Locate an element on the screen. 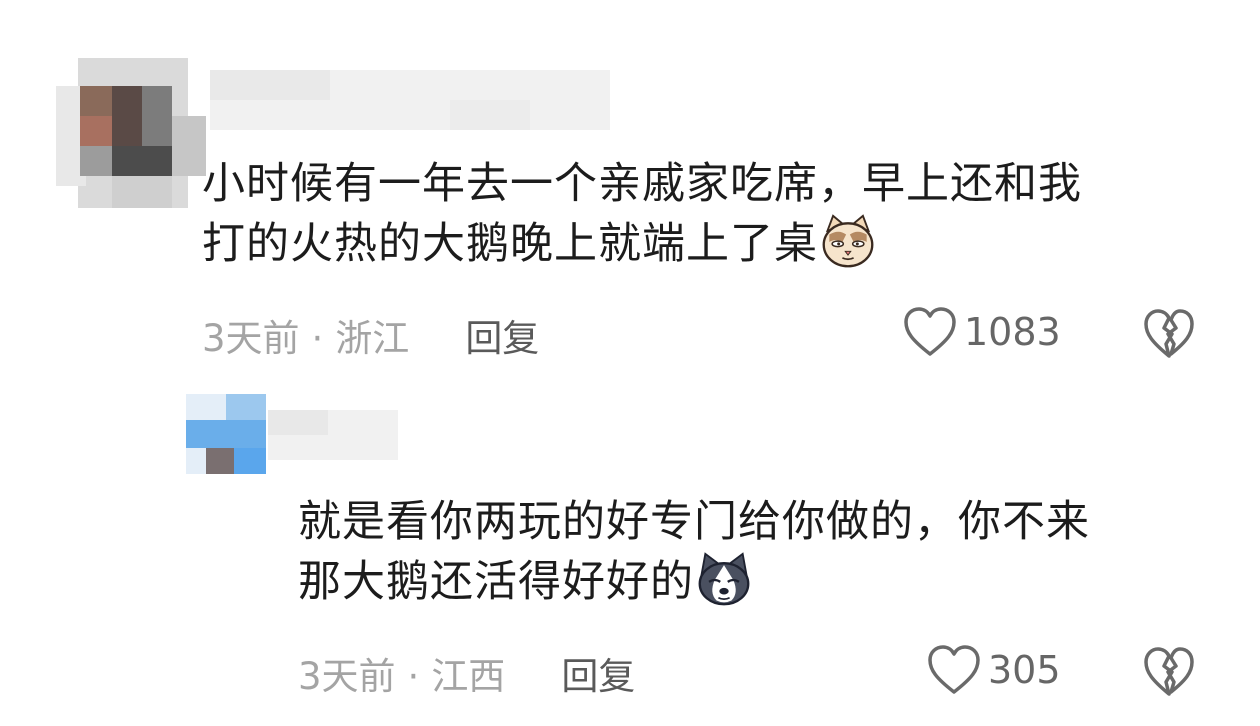 The height and width of the screenshot is (726, 1260). cat-face-emoji is located at coordinates (848, 241).